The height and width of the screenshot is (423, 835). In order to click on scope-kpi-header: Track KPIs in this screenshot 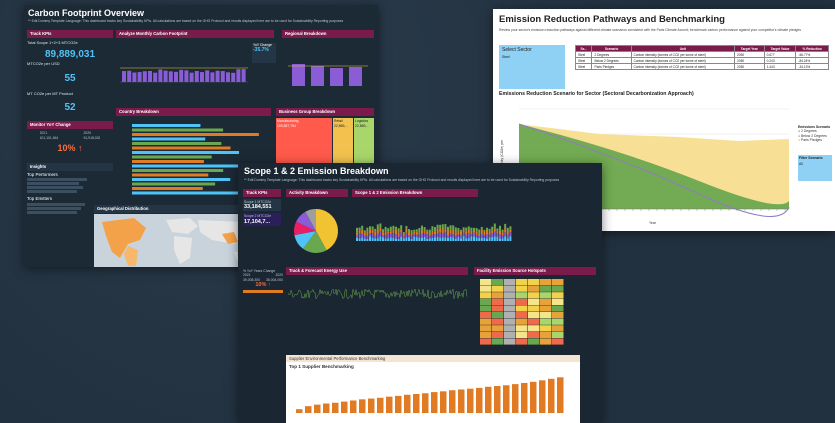, I will do `click(262, 193)`.